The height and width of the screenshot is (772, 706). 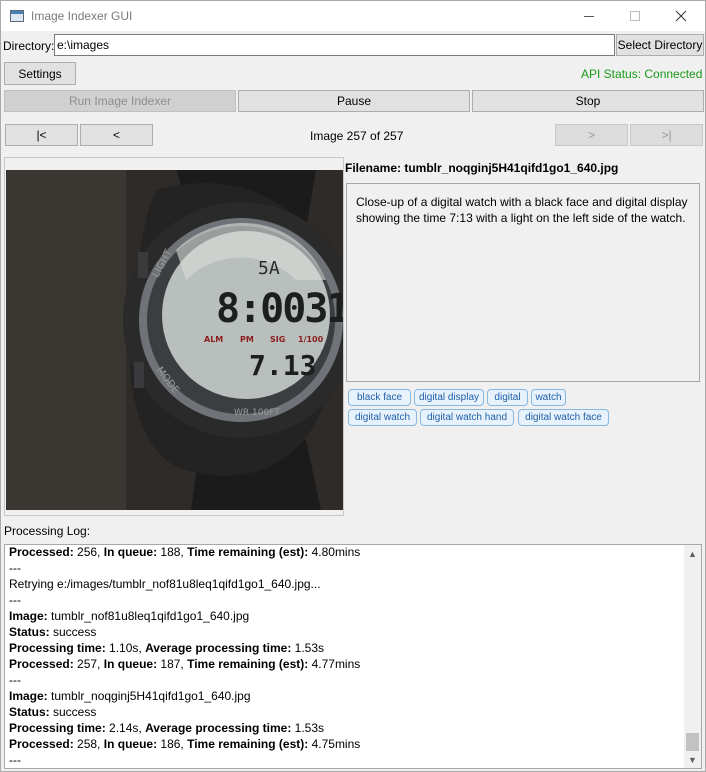 What do you see at coordinates (467, 417) in the screenshot?
I see `tag-chip: digital watch hand` at bounding box center [467, 417].